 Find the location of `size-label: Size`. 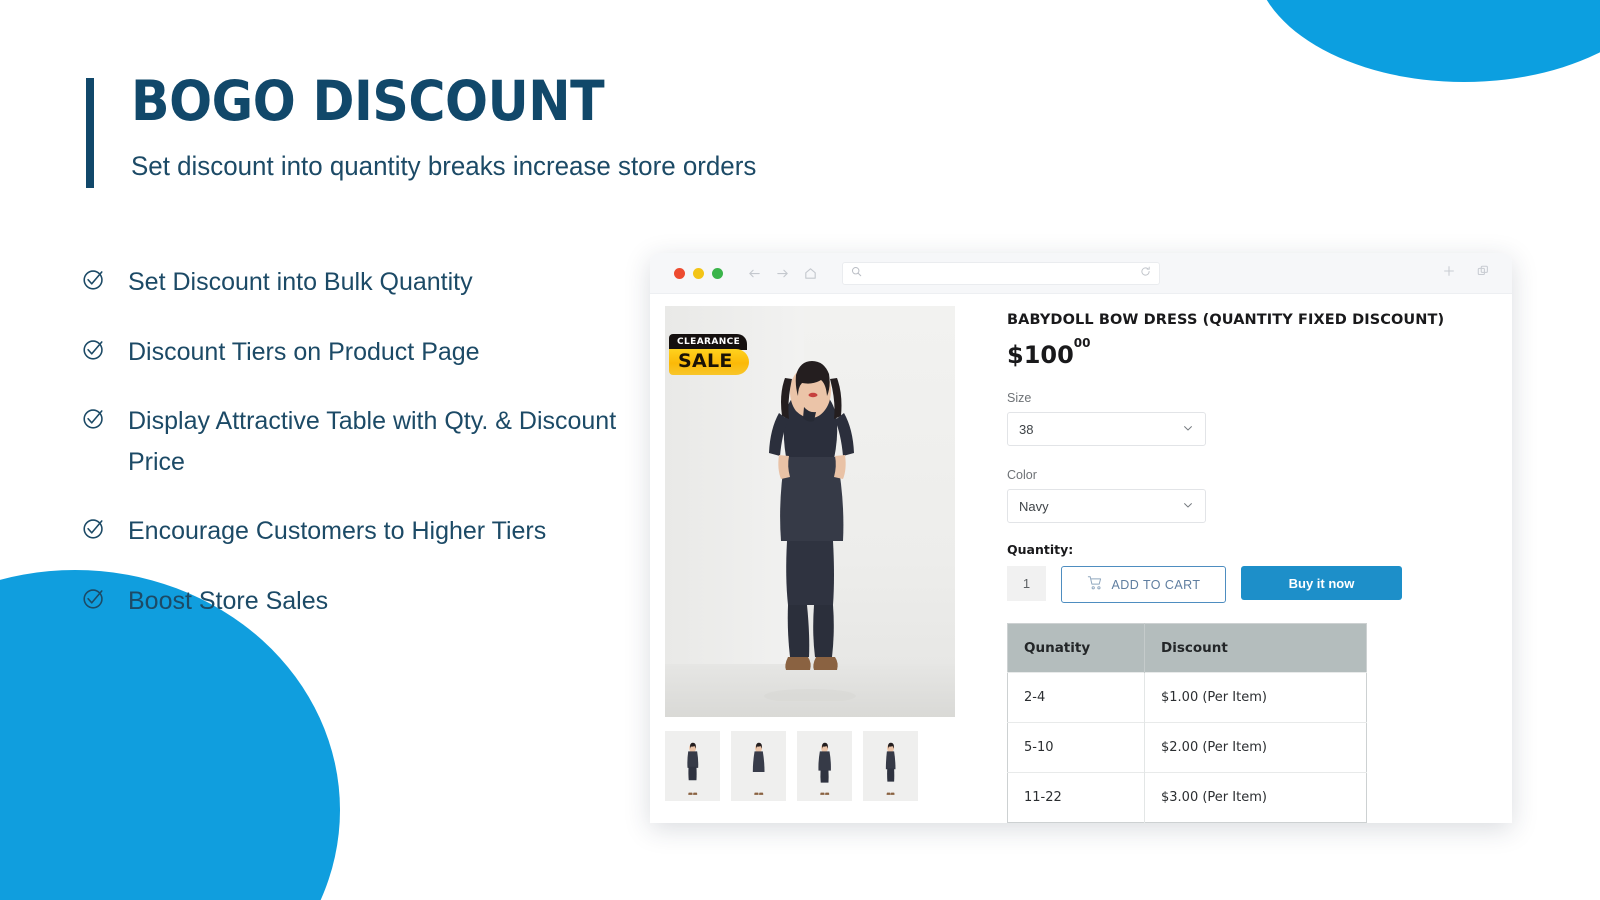

size-label: Size is located at coordinates (1019, 398).